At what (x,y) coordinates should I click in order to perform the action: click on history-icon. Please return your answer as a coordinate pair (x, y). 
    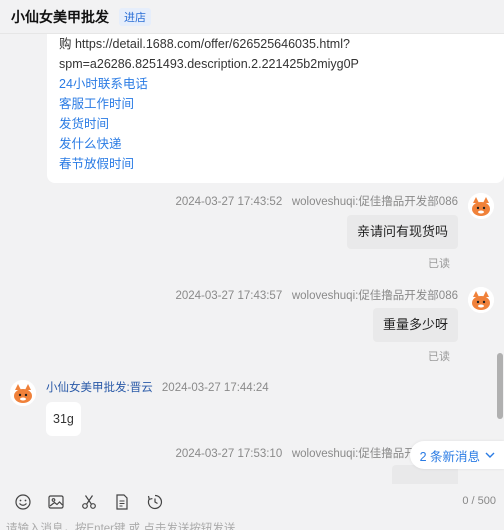
    Looking at the image, I should click on (154, 502).